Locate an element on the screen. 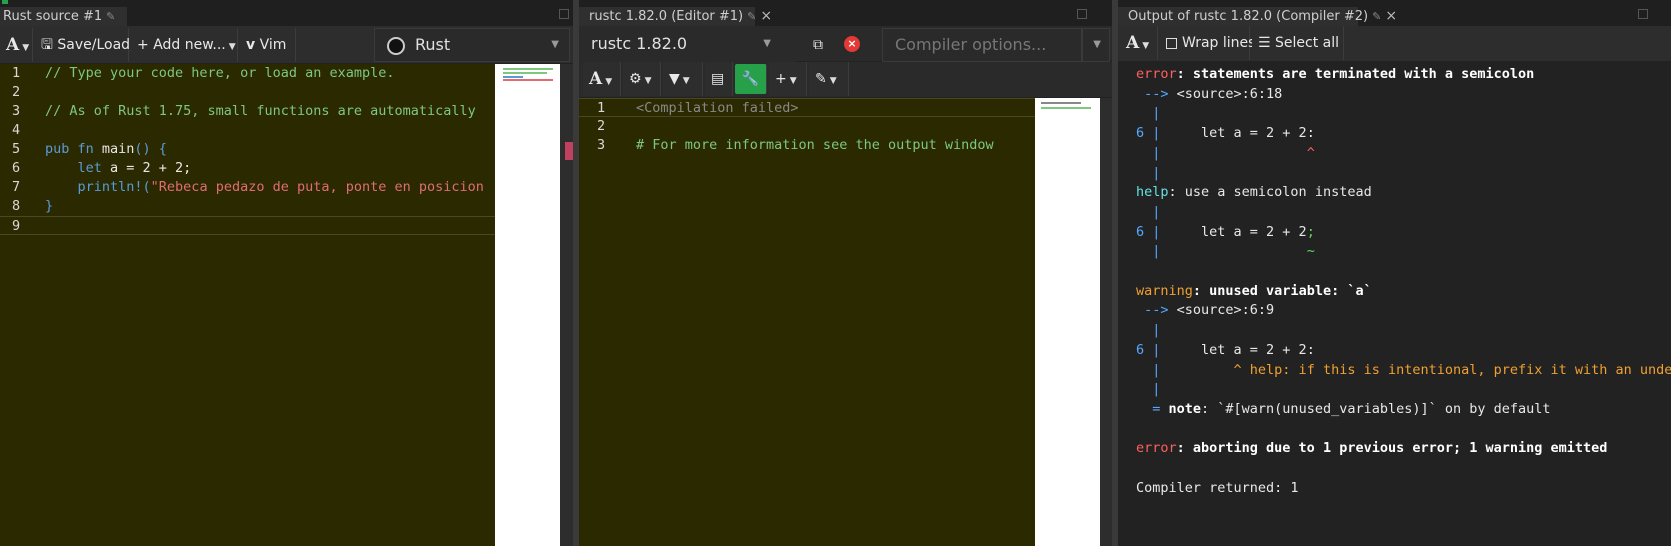 The image size is (1671, 546). compiler-tabstrip: rustc 1.82.0 (Editor #1) ✎ × is located at coordinates (845, 13).